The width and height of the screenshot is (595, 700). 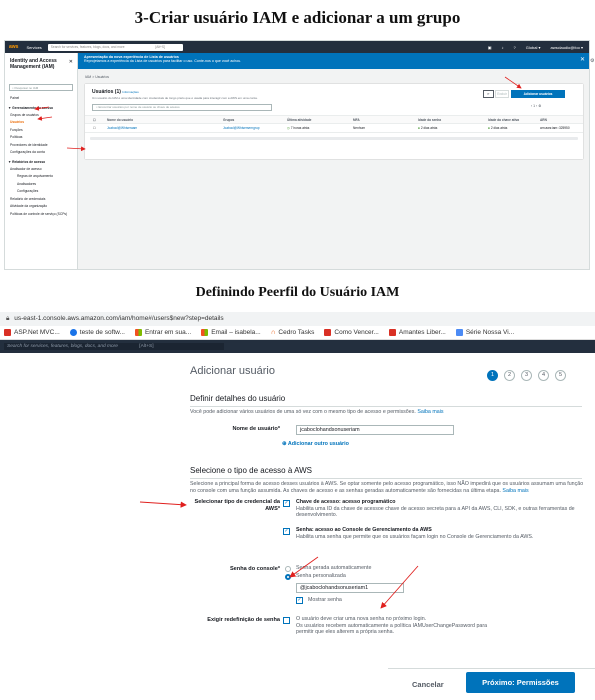 What do you see at coordinates (41, 170) in the screenshot?
I see `sidebar-item-analyzer: Analisador de acesso` at bounding box center [41, 170].